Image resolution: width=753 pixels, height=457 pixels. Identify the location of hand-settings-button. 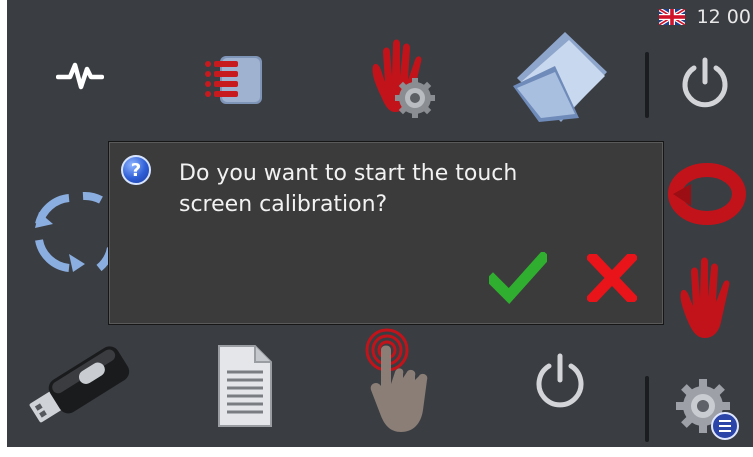
(403, 79).